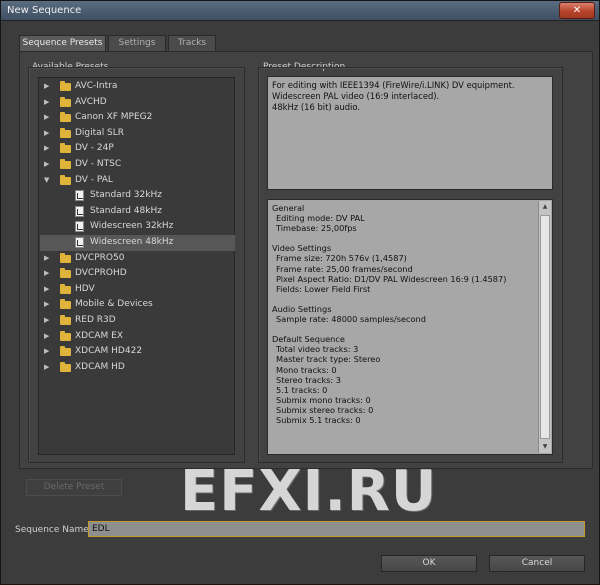 This screenshot has height=585, width=600. I want to click on tree-item-label: HDV, so click(85, 288).